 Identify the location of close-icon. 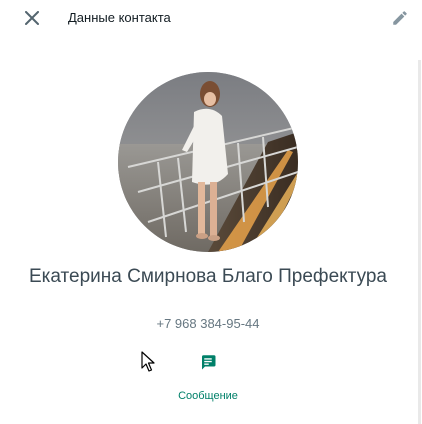
(32, 18).